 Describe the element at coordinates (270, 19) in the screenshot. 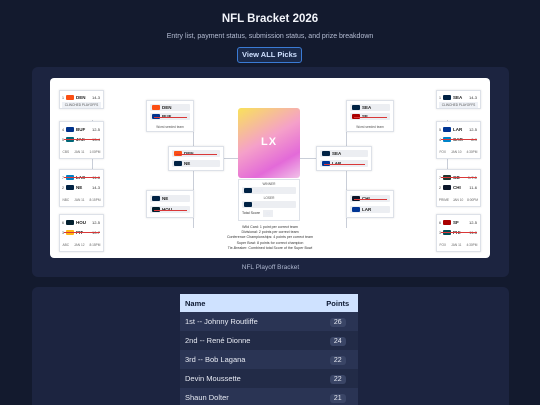

I see `page-title: NFL Bracket 2026` at that location.